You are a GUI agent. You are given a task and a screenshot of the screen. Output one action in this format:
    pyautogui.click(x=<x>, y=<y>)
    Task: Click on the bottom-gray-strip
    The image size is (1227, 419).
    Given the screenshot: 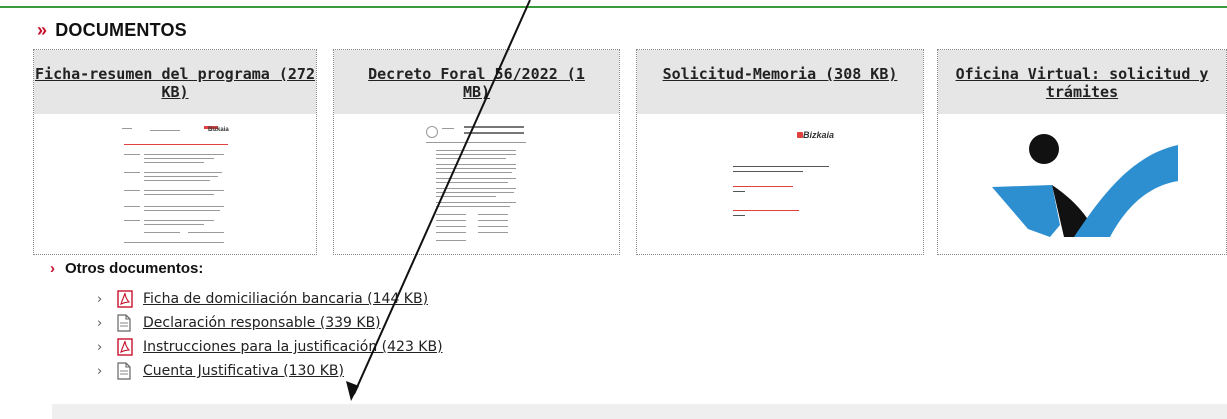 What is the action you would take?
    pyautogui.click(x=639, y=411)
    